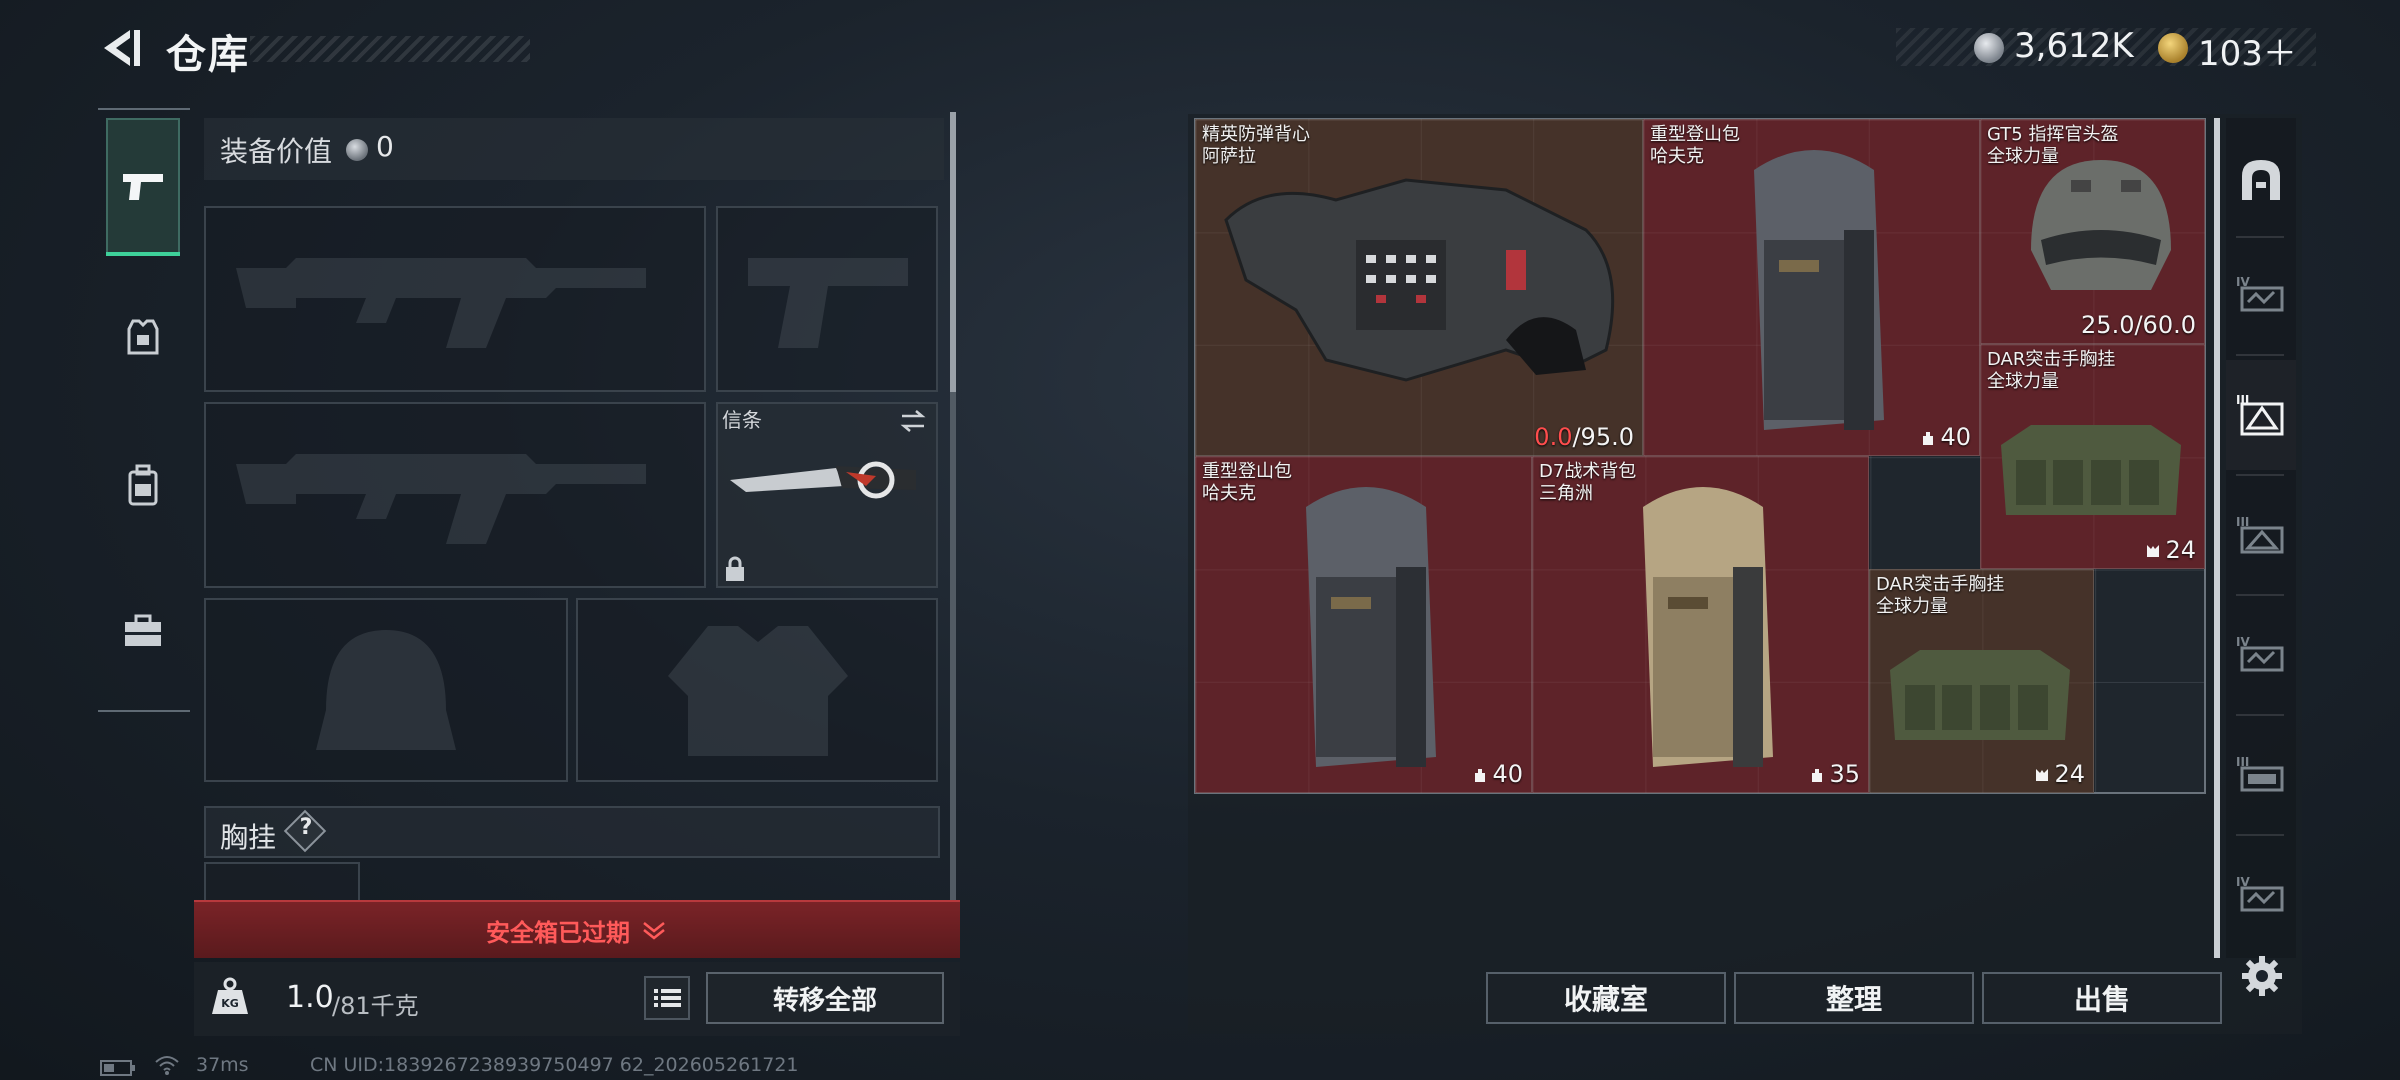  What do you see at coordinates (1553, 437) in the screenshot?
I see `durability-current: 0.0` at bounding box center [1553, 437].